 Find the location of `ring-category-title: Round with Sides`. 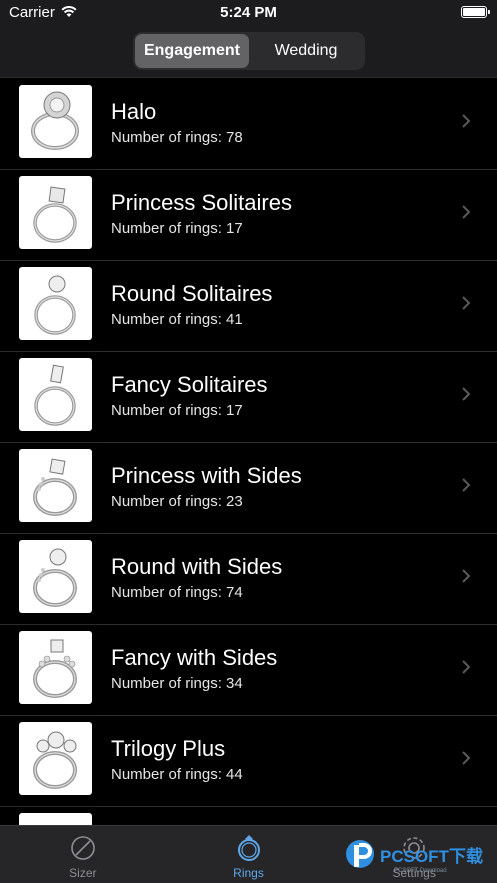

ring-category-title: Round with Sides is located at coordinates (197, 566).